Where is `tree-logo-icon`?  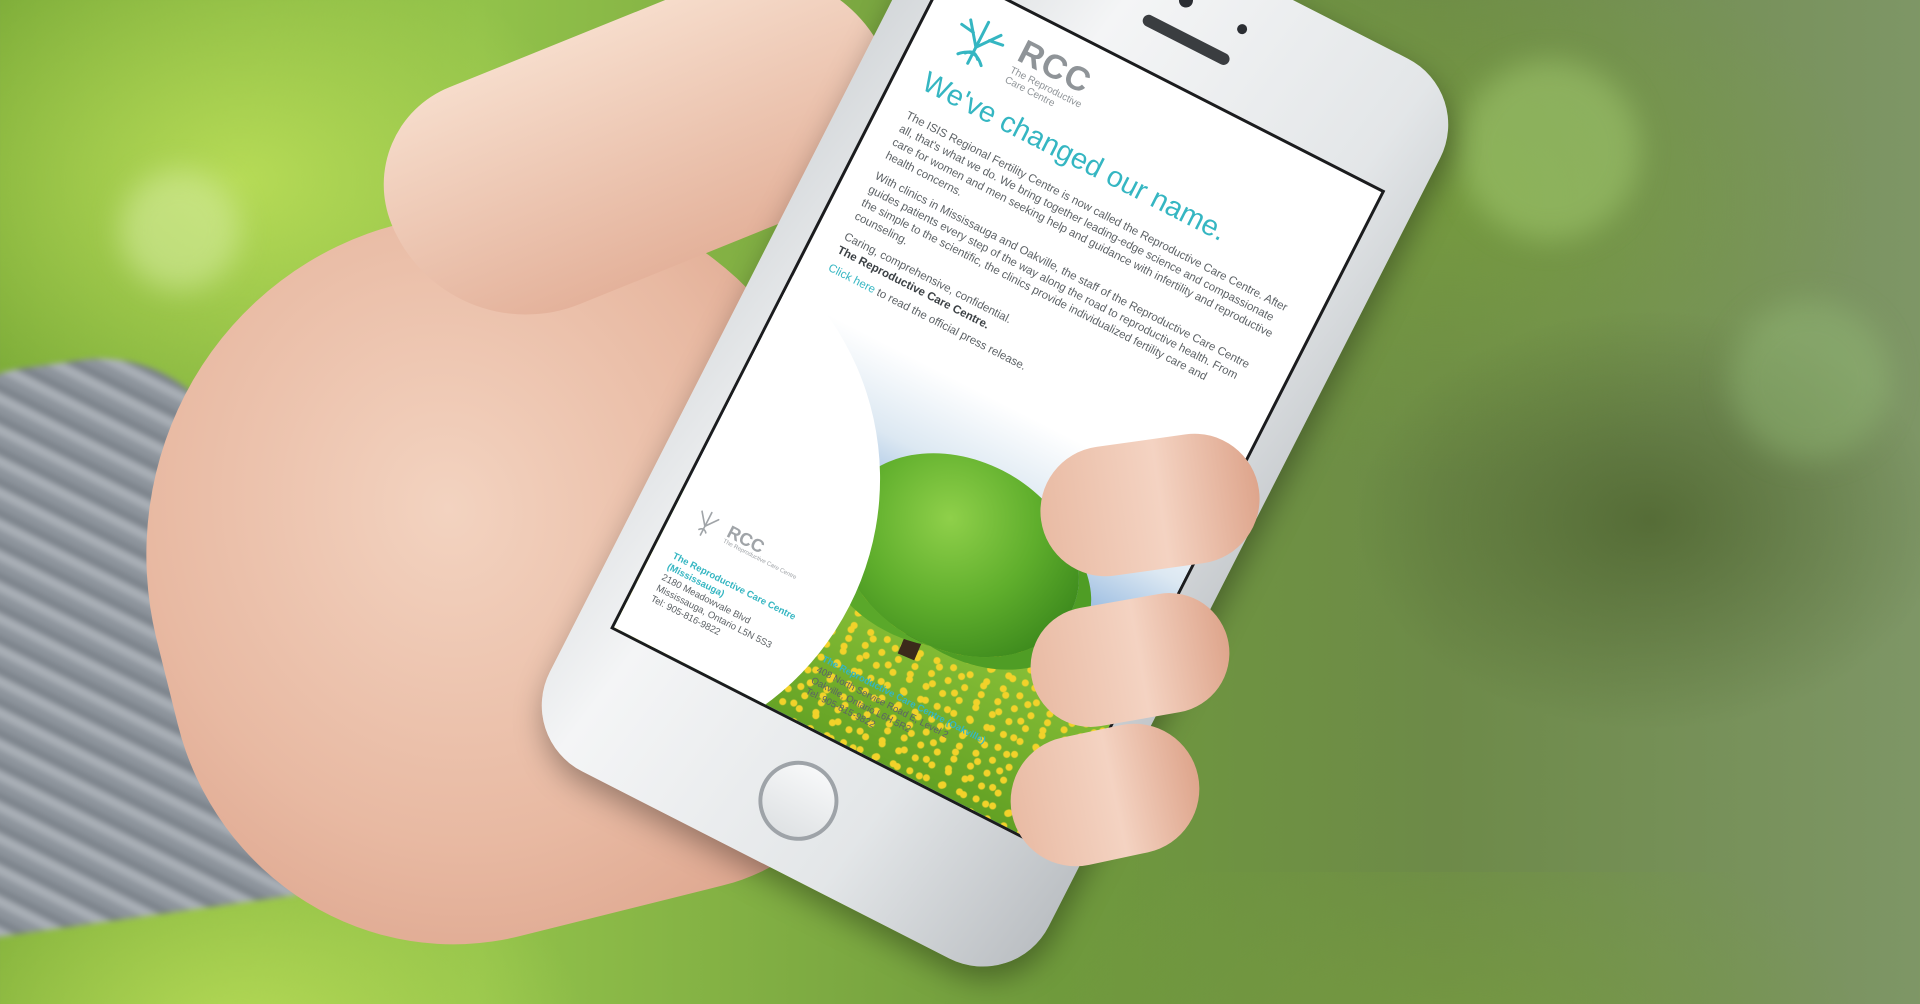 tree-logo-icon is located at coordinates (980, 43).